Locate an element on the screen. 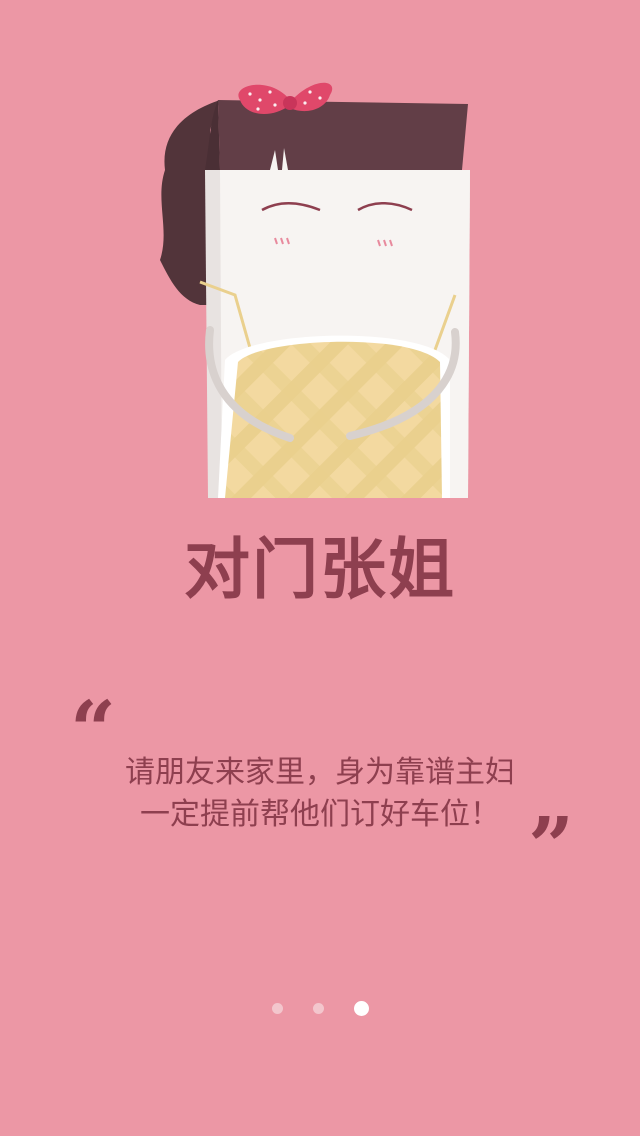 This screenshot has height=1136, width=640. quote-line-2: 一定提前帮他们订好车位！ is located at coordinates (320, 814).